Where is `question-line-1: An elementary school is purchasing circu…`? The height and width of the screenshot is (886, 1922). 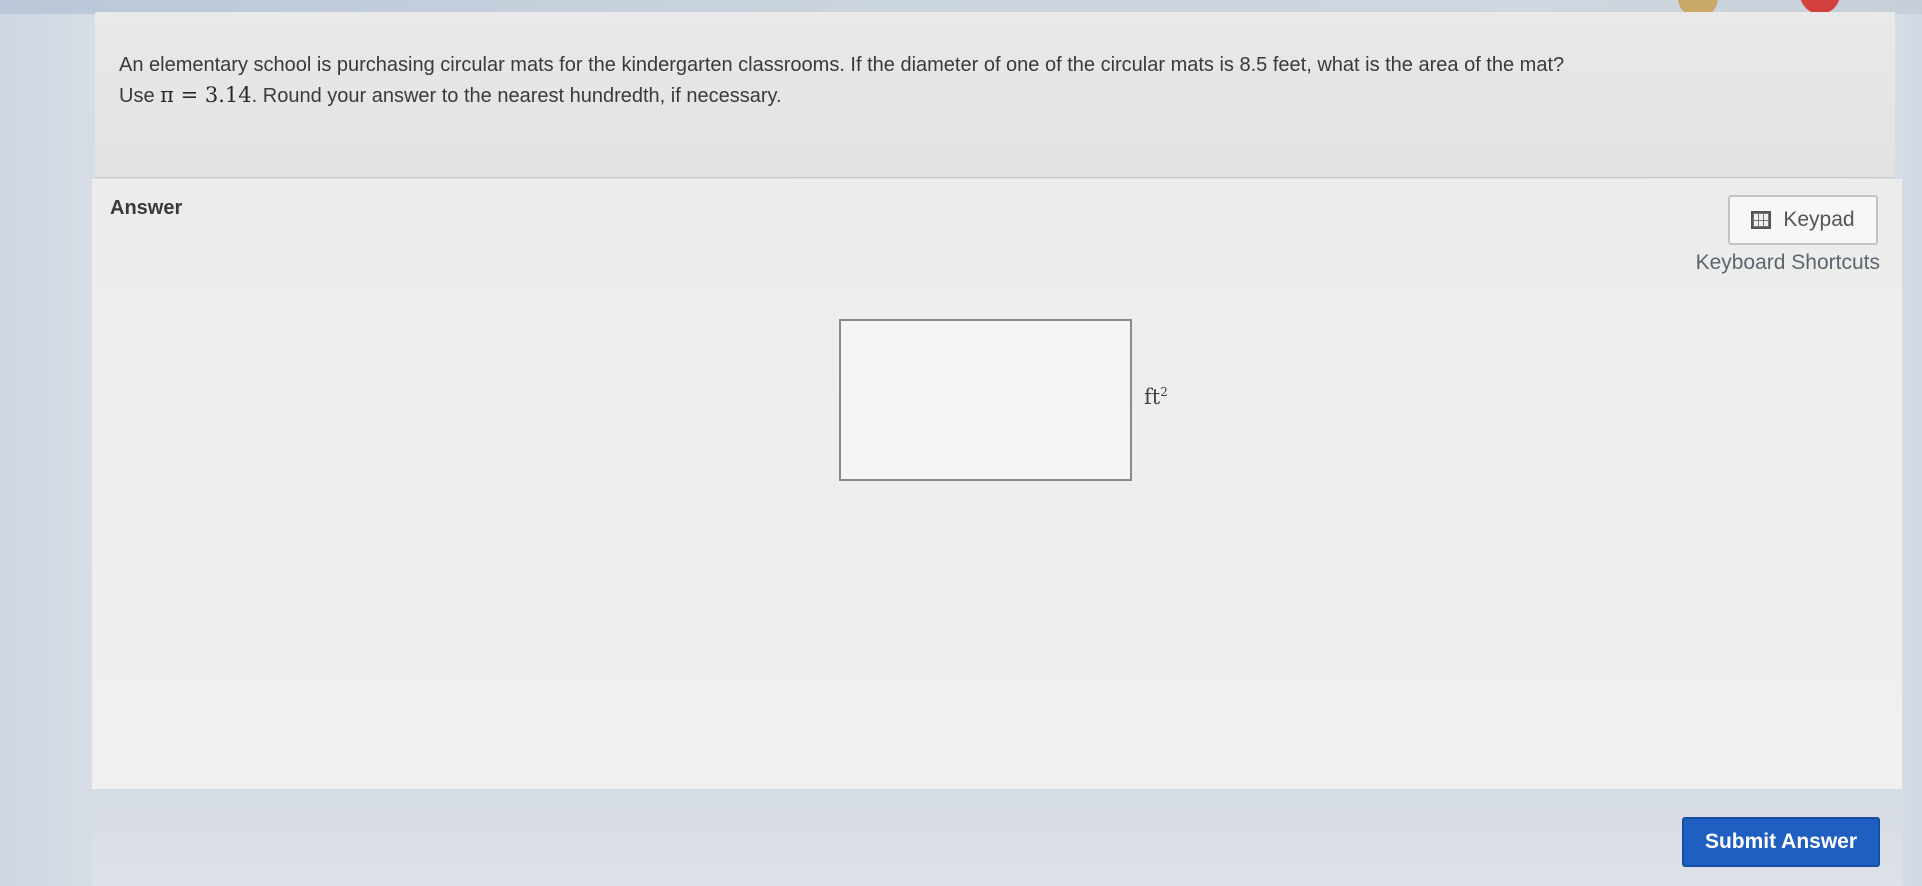 question-line-1: An elementary school is purchasing circu… is located at coordinates (842, 65).